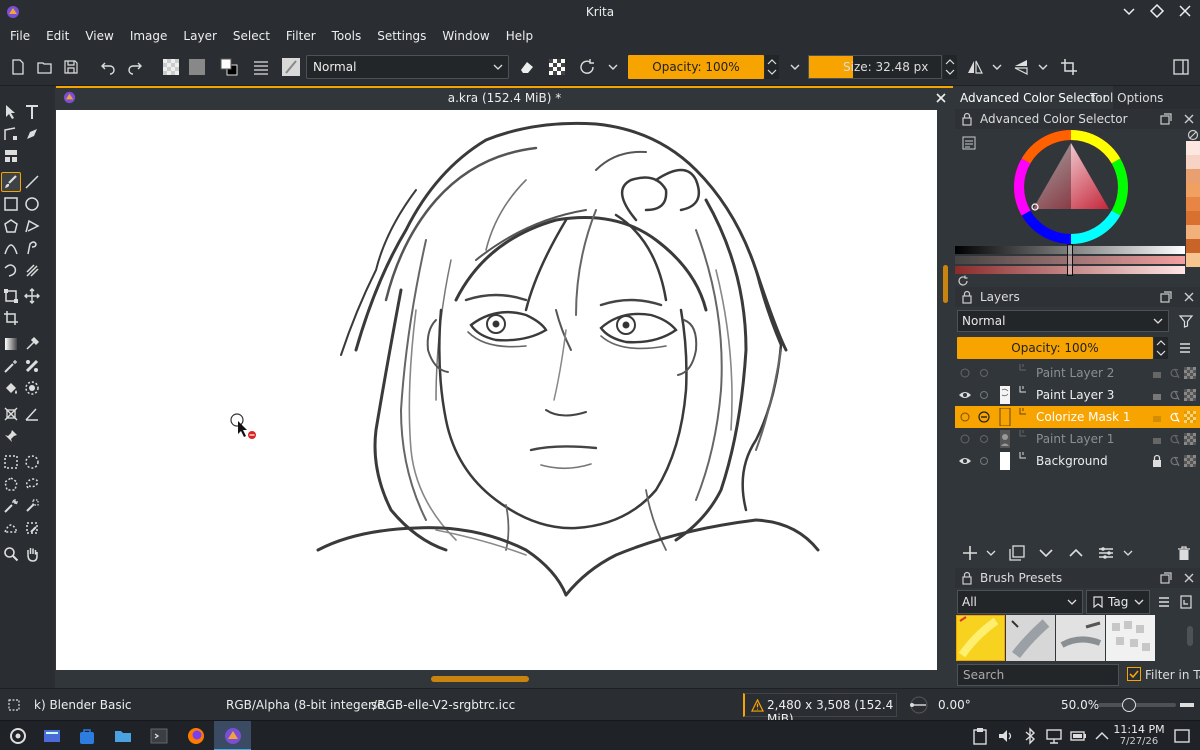 The image size is (1200, 750). I want to click on freehand-selection-tool, so click(32, 484).